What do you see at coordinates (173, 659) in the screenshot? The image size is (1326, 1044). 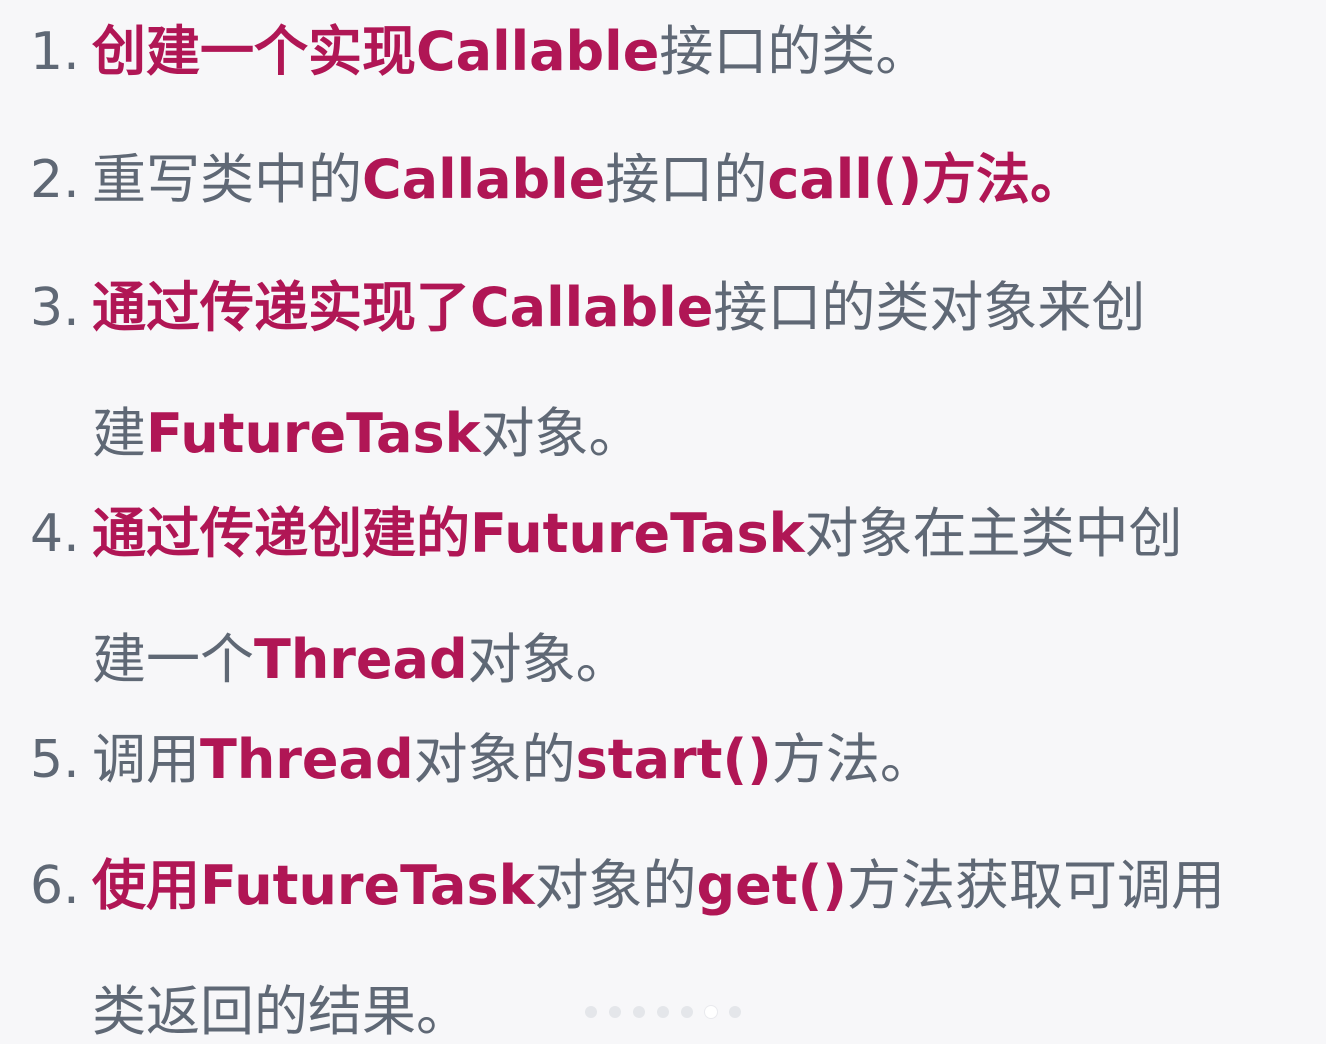 I see `text-segment: 建一个` at bounding box center [173, 659].